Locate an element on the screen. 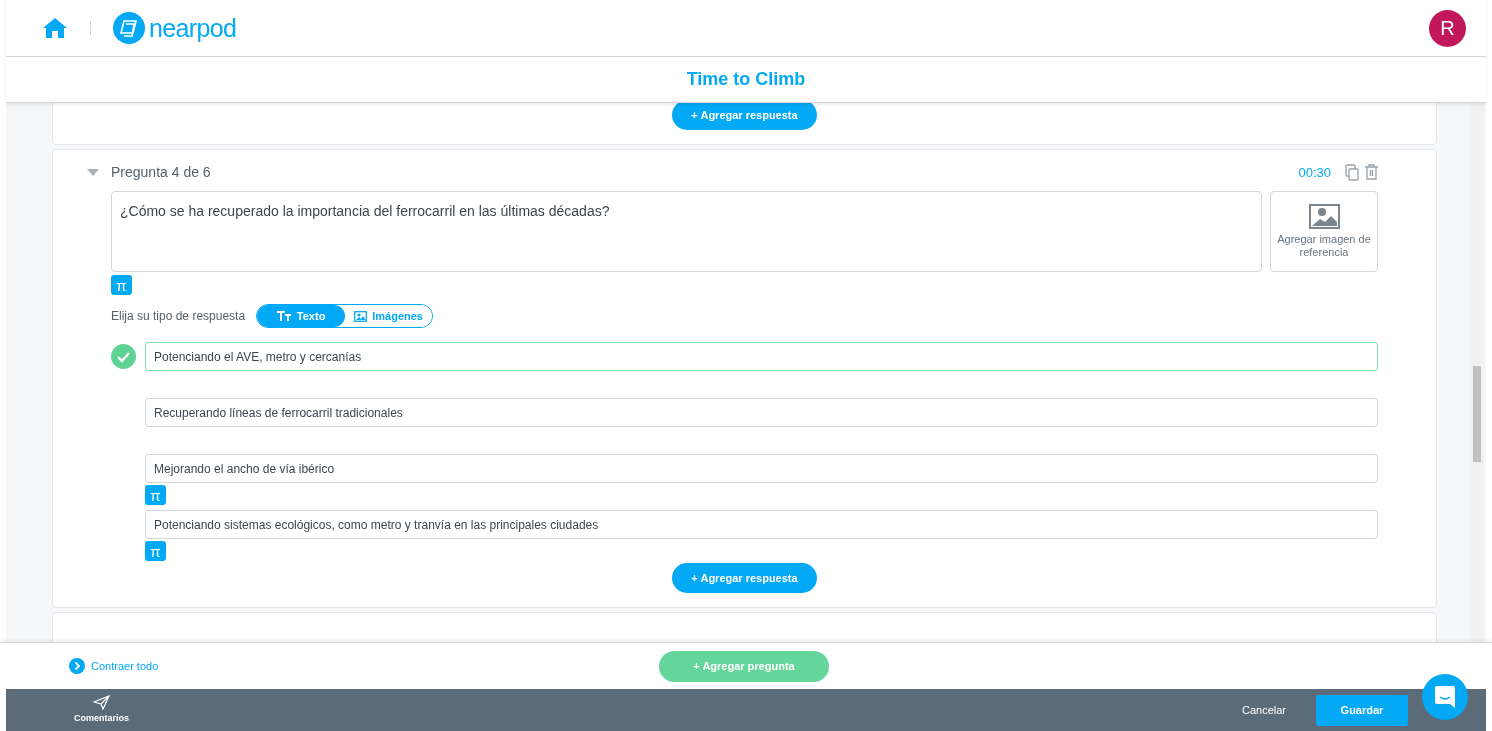 The width and height of the screenshot is (1492, 731). answer-type-tab: Texto is located at coordinates (301, 316).